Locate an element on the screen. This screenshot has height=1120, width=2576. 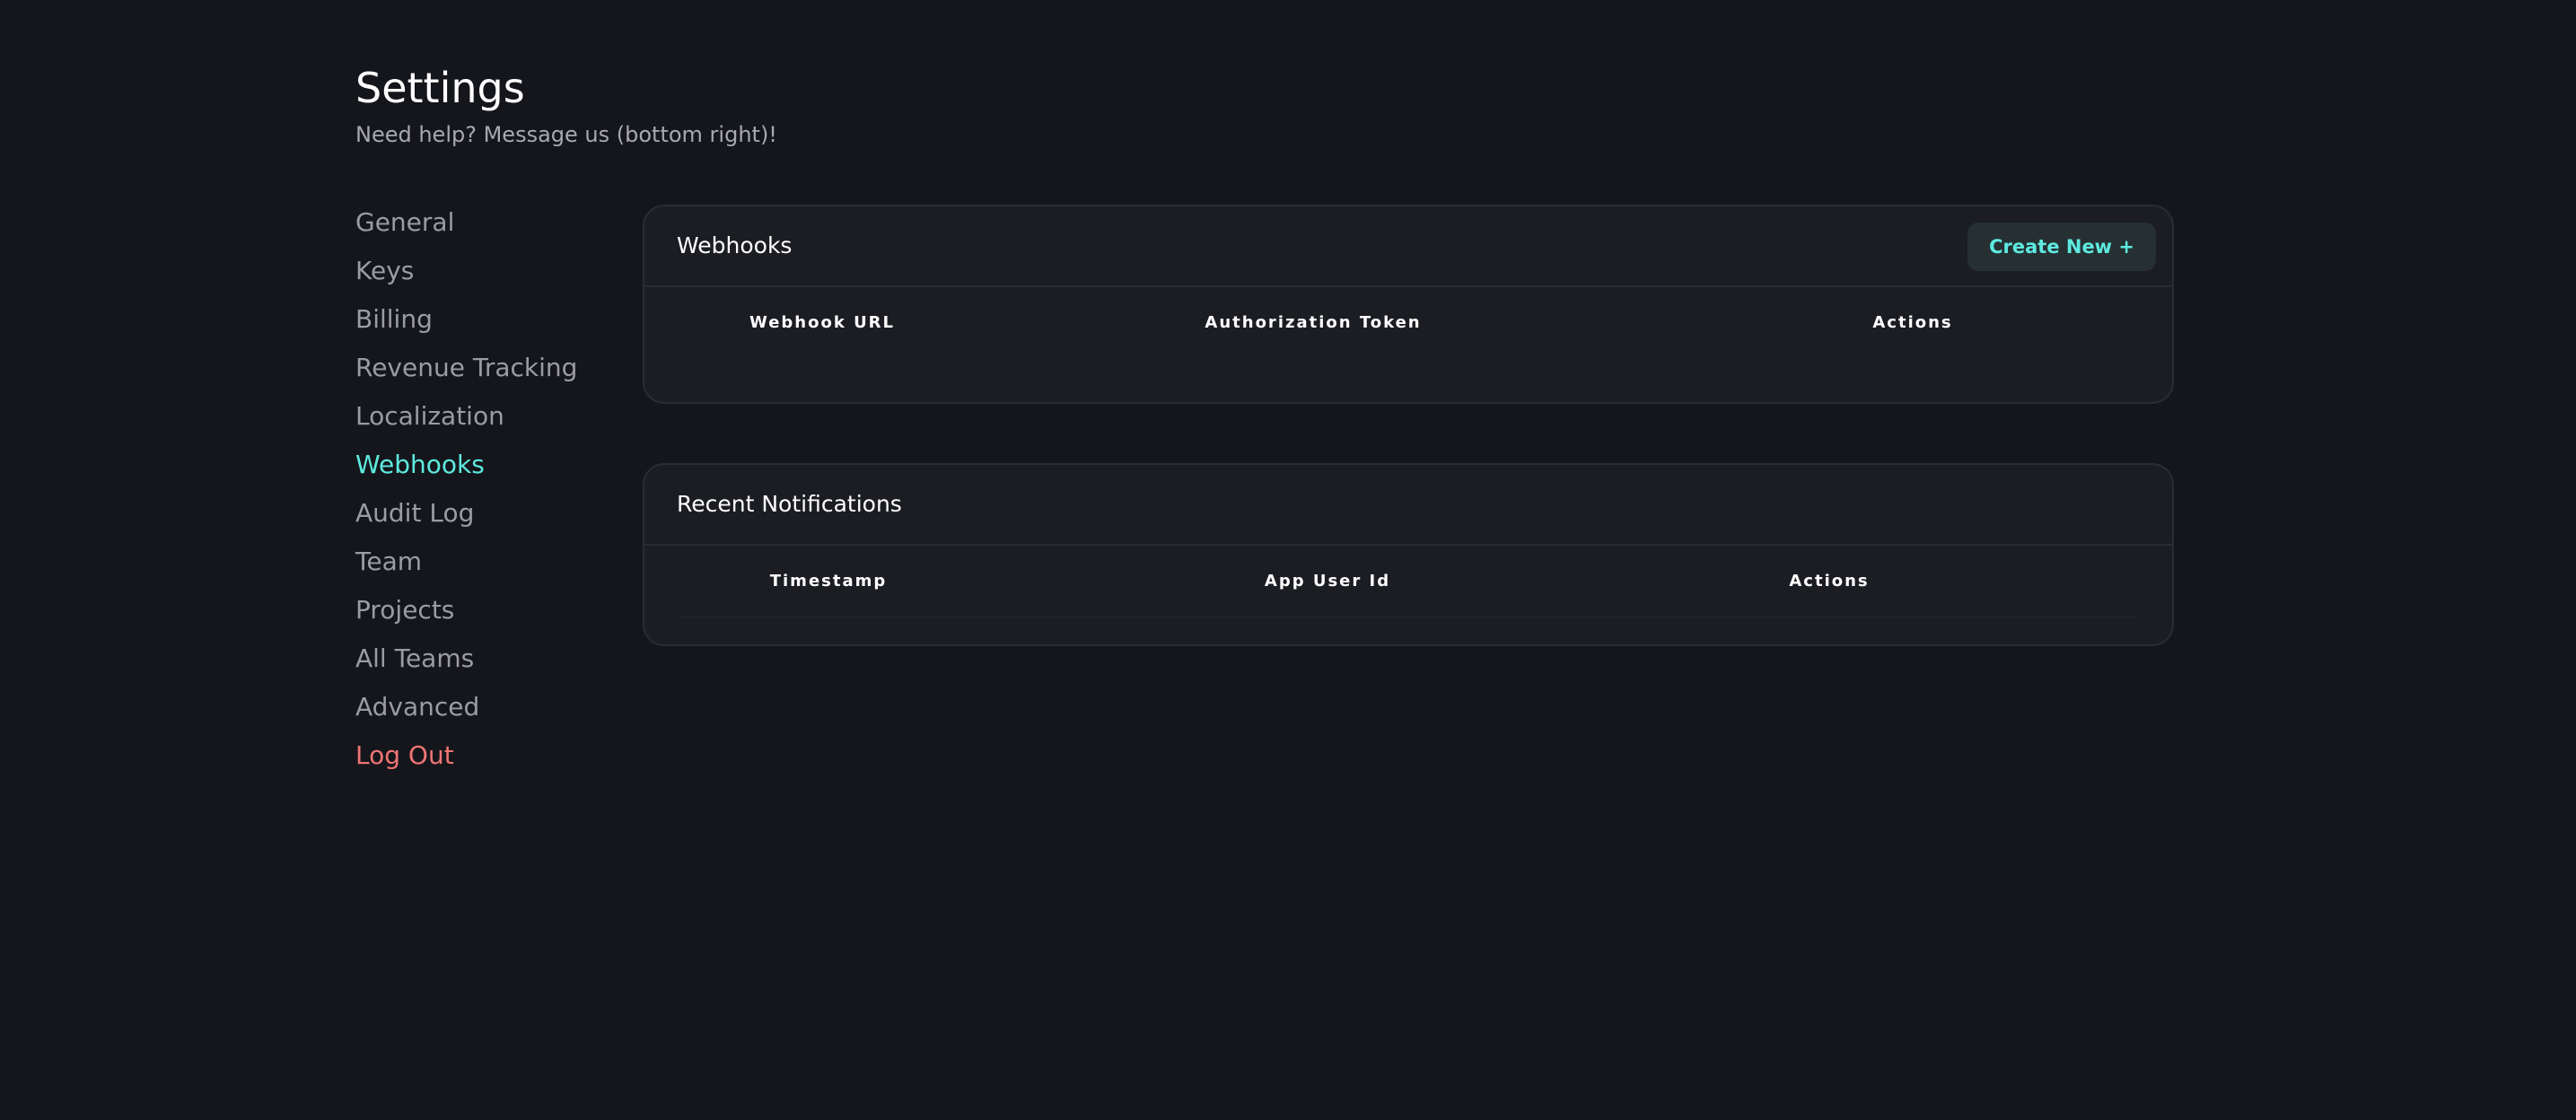
column-header-authorization-token: Authorization Token is located at coordinates (1313, 323).